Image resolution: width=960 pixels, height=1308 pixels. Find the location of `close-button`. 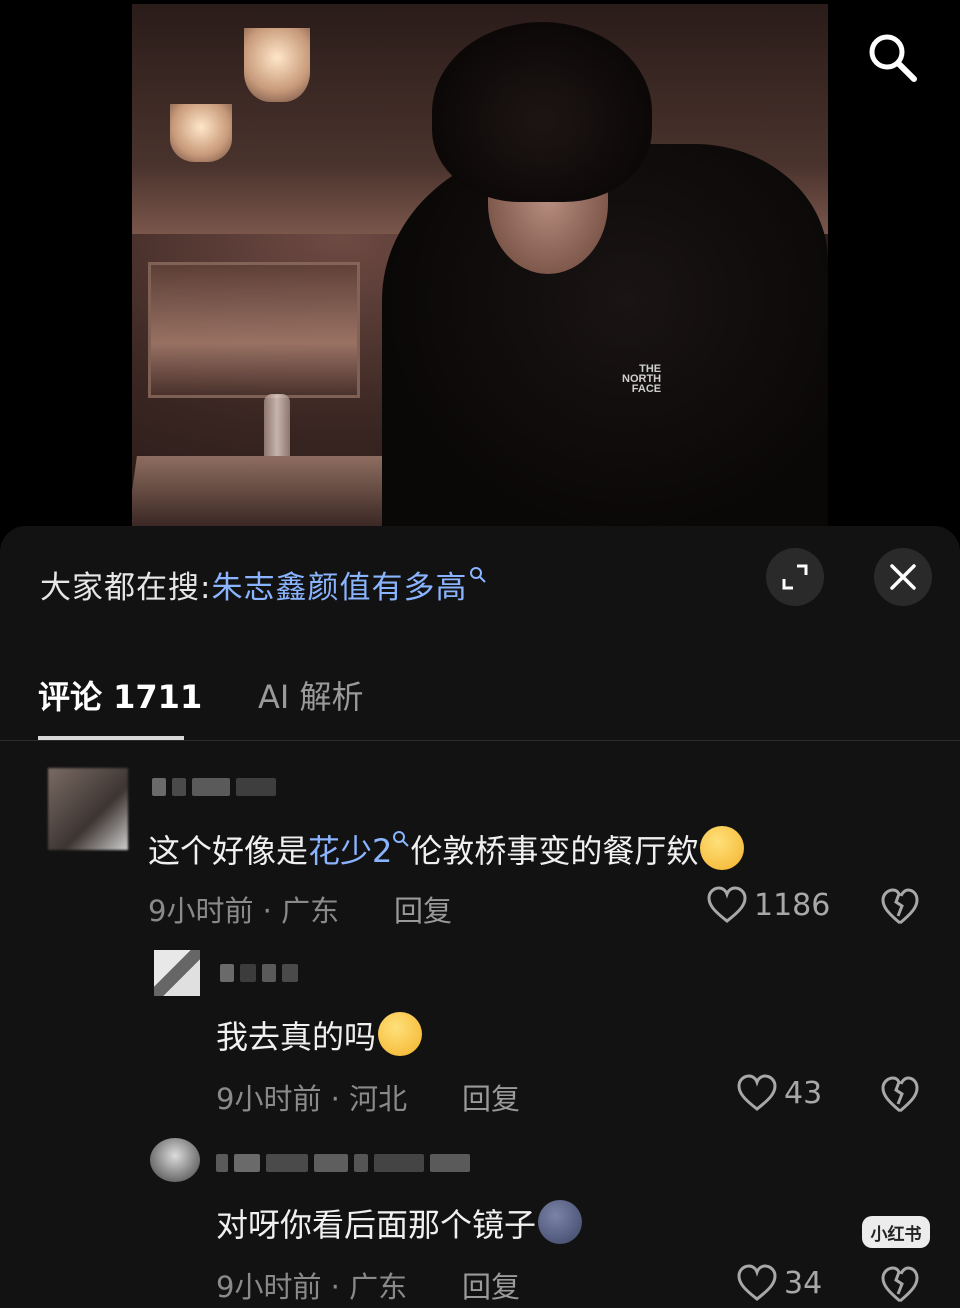

close-button is located at coordinates (903, 577).